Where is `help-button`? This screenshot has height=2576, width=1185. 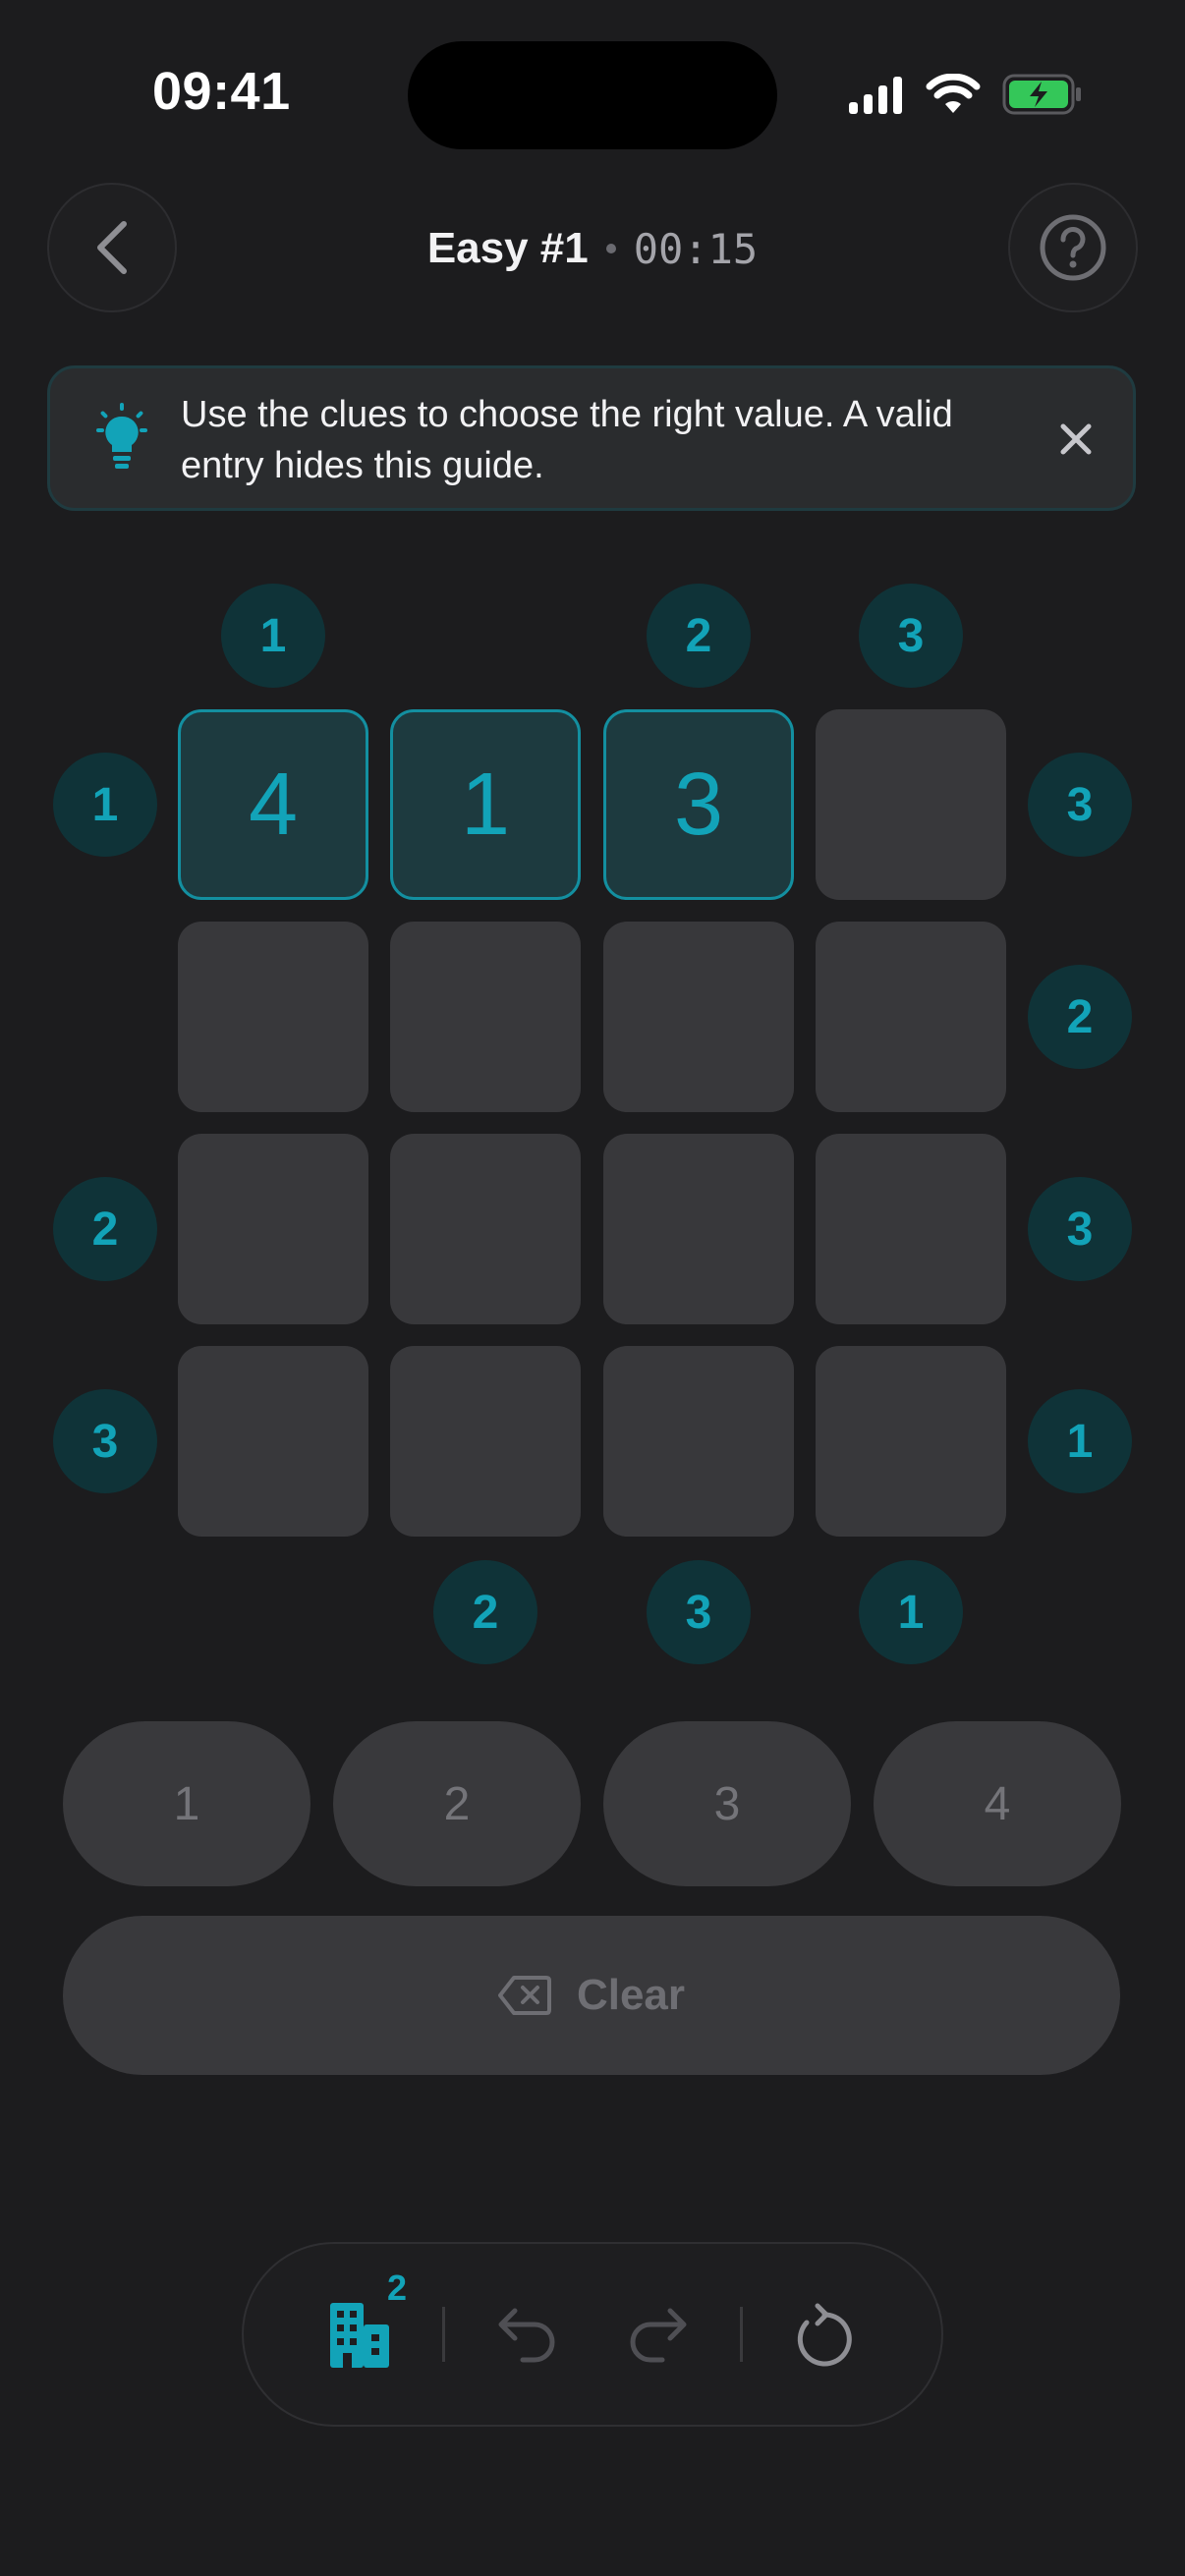 help-button is located at coordinates (1073, 247).